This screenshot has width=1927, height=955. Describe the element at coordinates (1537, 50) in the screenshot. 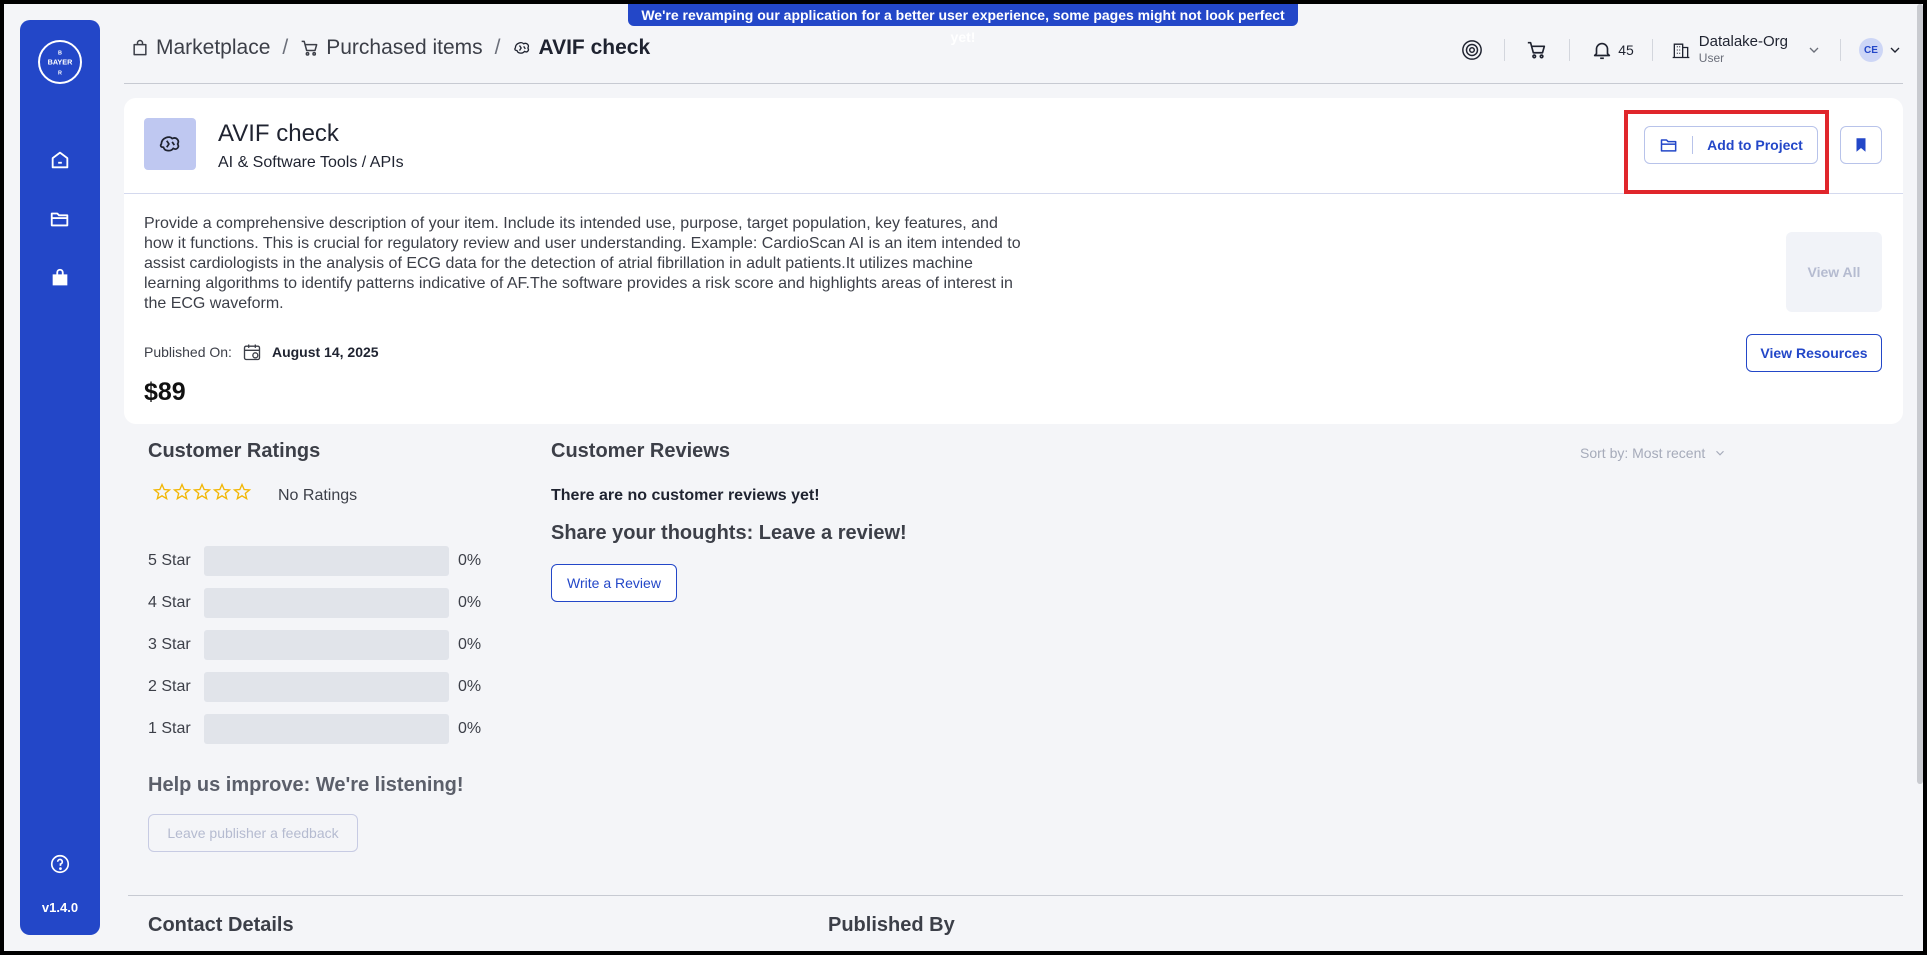

I see `cart-button` at that location.